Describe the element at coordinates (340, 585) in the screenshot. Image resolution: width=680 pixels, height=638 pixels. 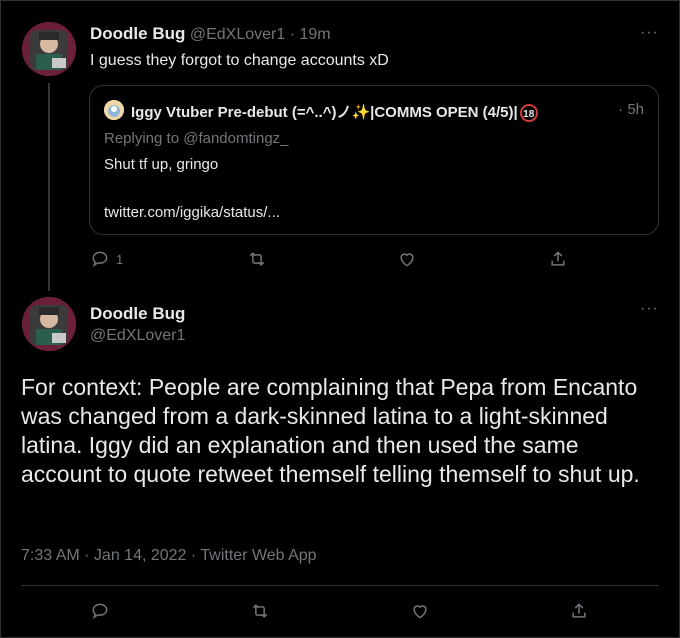
I see `divider` at that location.